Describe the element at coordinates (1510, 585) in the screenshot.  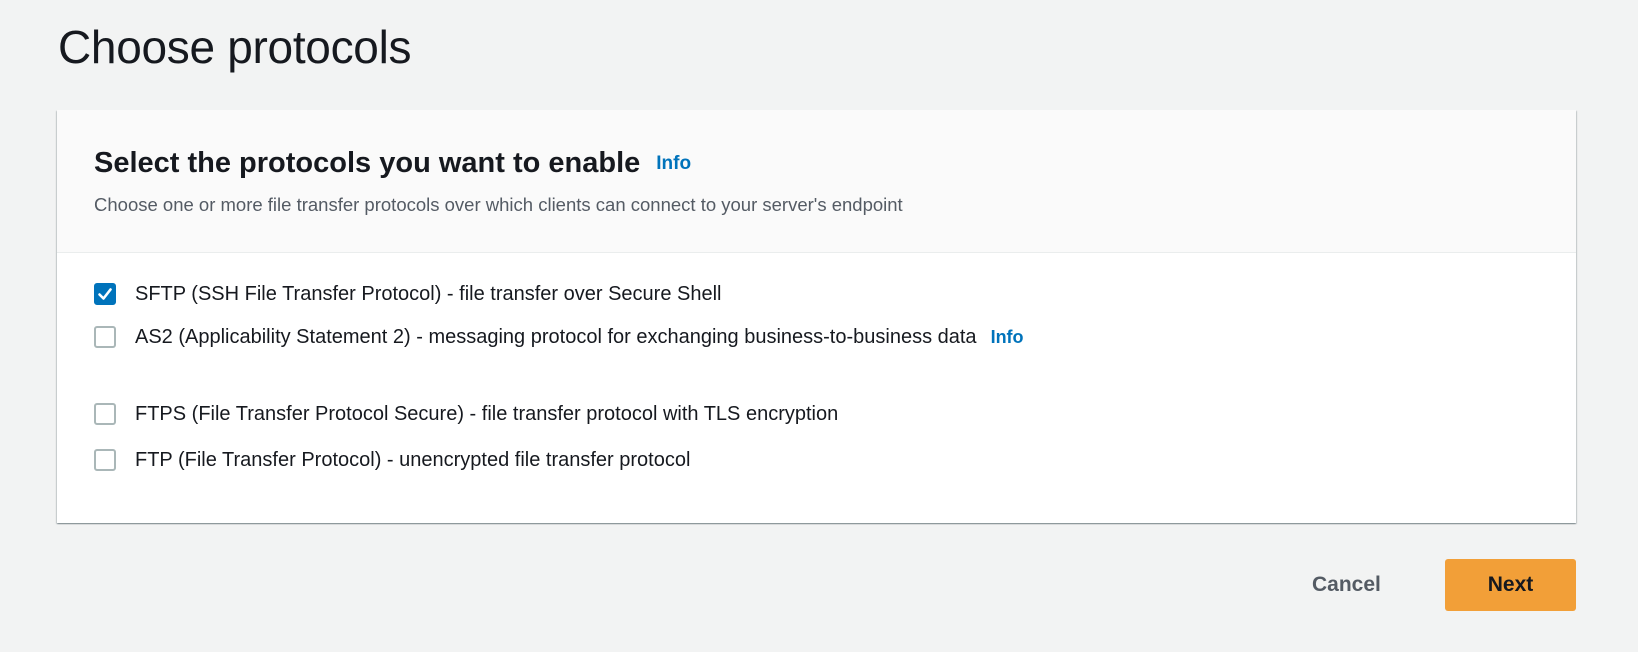
I see `next-button: Next` at that location.